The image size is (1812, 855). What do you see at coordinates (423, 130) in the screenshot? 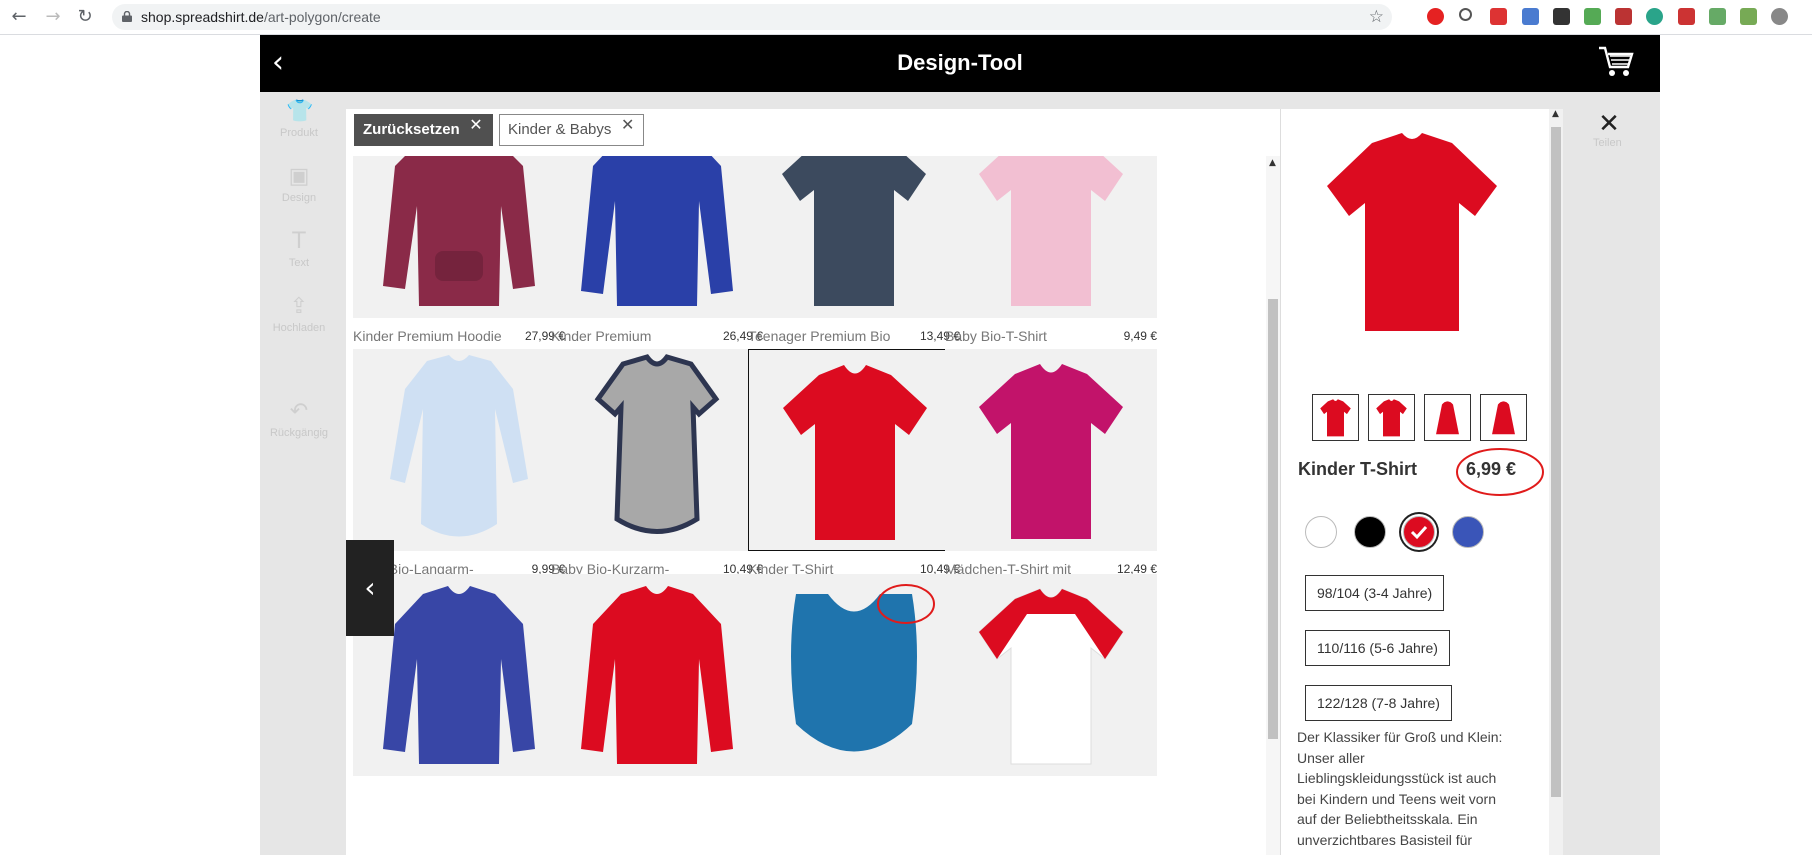
I see `reset-filter-button: Zurücksetzen ✕` at bounding box center [423, 130].